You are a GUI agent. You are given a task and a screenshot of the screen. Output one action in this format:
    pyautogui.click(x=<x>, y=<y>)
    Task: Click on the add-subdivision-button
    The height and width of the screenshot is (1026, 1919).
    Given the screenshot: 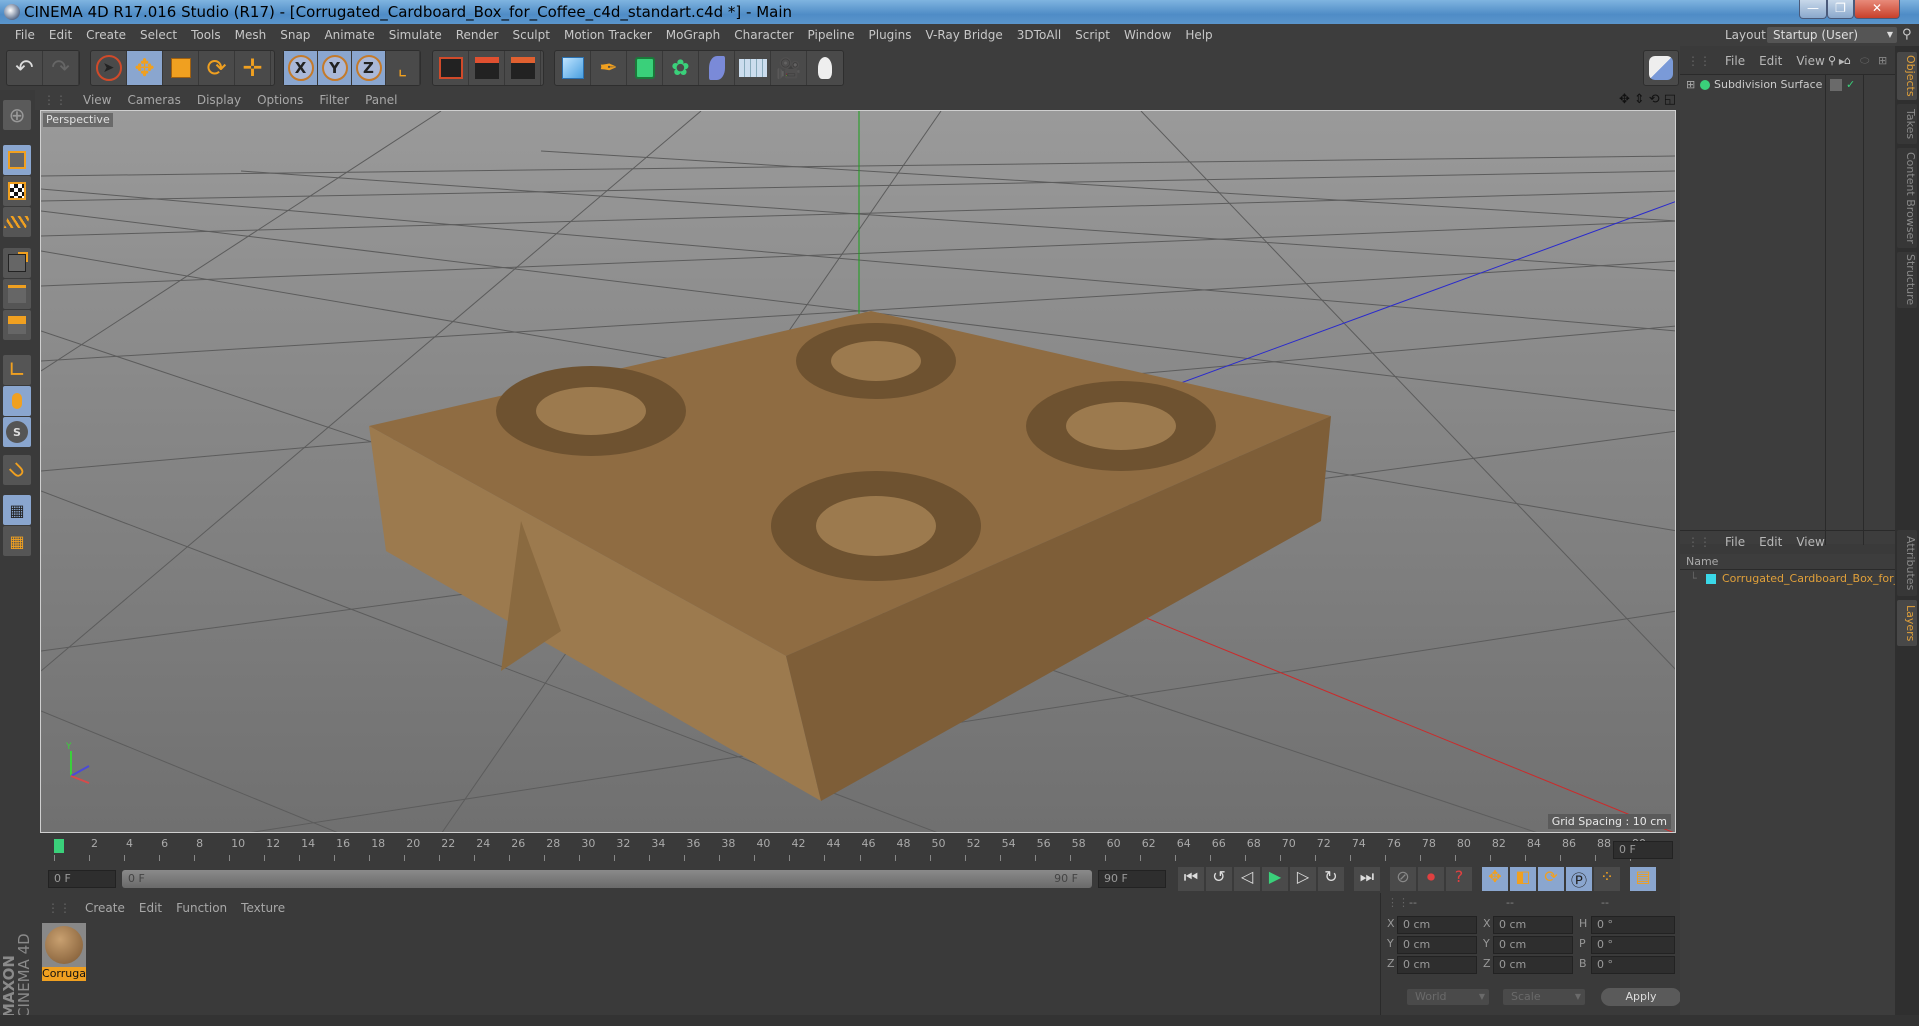 What is the action you would take?
    pyautogui.click(x=645, y=68)
    